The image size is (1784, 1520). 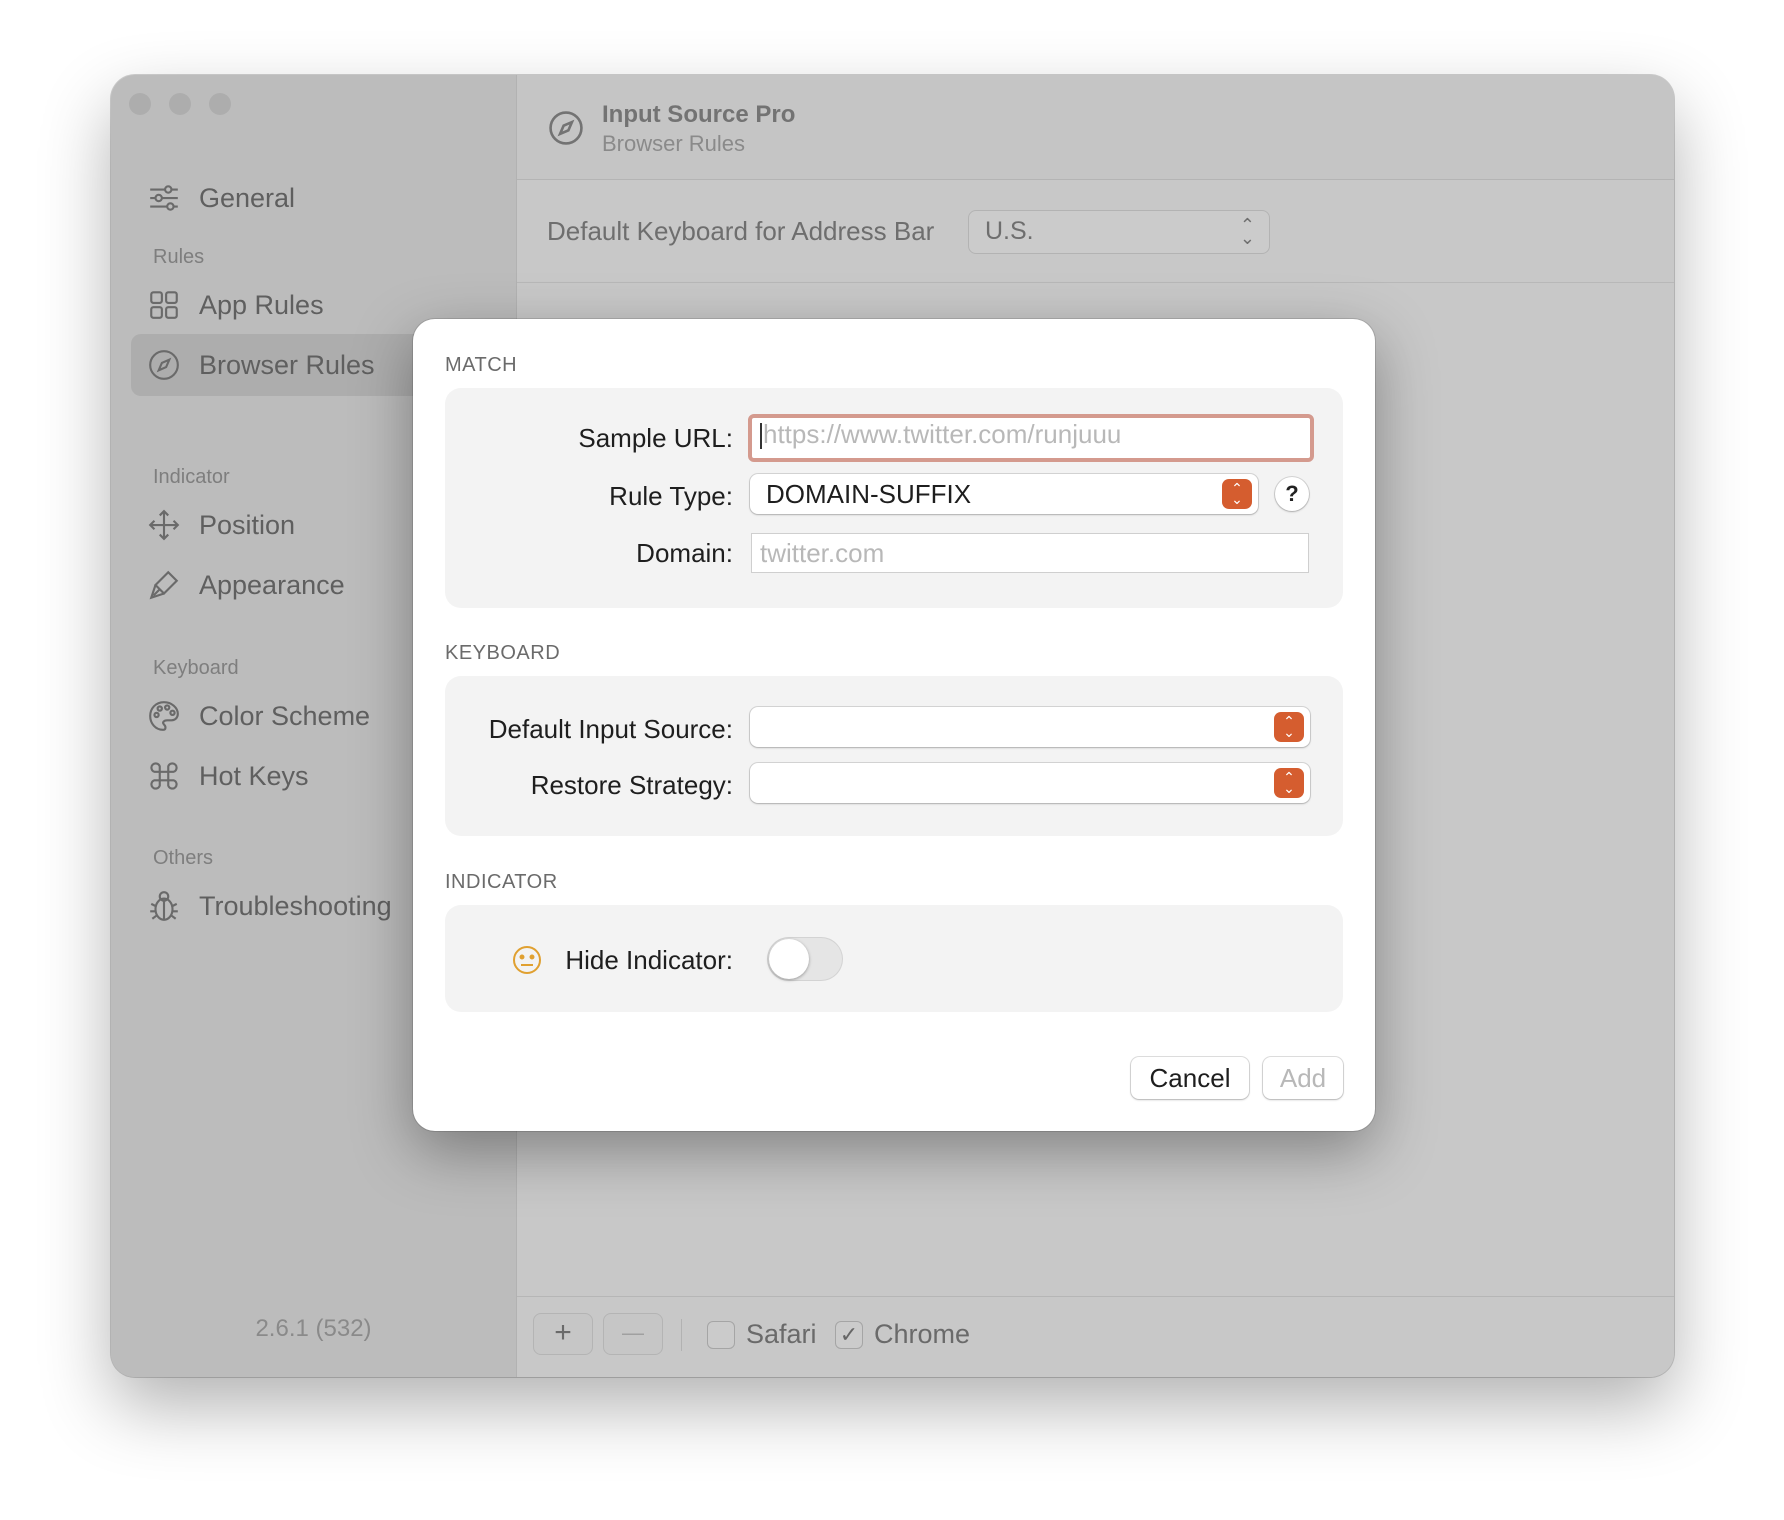 I want to click on cancel-button: Cancel, so click(x=1190, y=1078).